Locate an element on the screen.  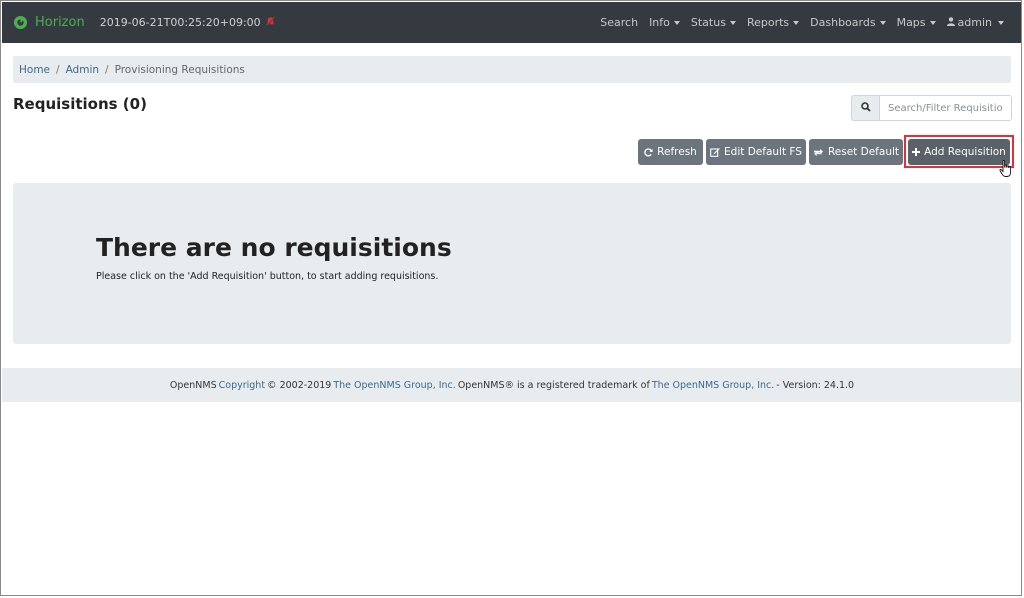
nav-info: Info is located at coordinates (664, 22).